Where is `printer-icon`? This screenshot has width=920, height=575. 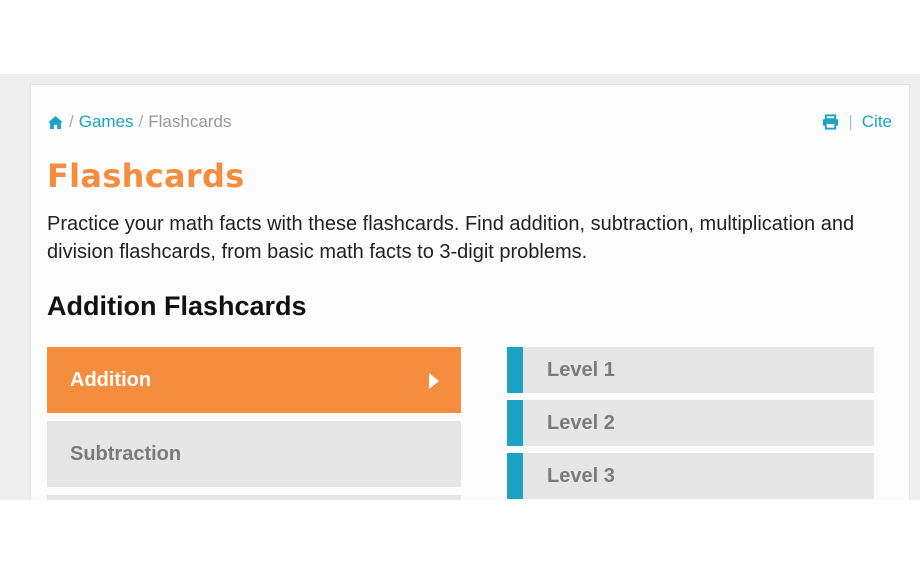 printer-icon is located at coordinates (830, 122).